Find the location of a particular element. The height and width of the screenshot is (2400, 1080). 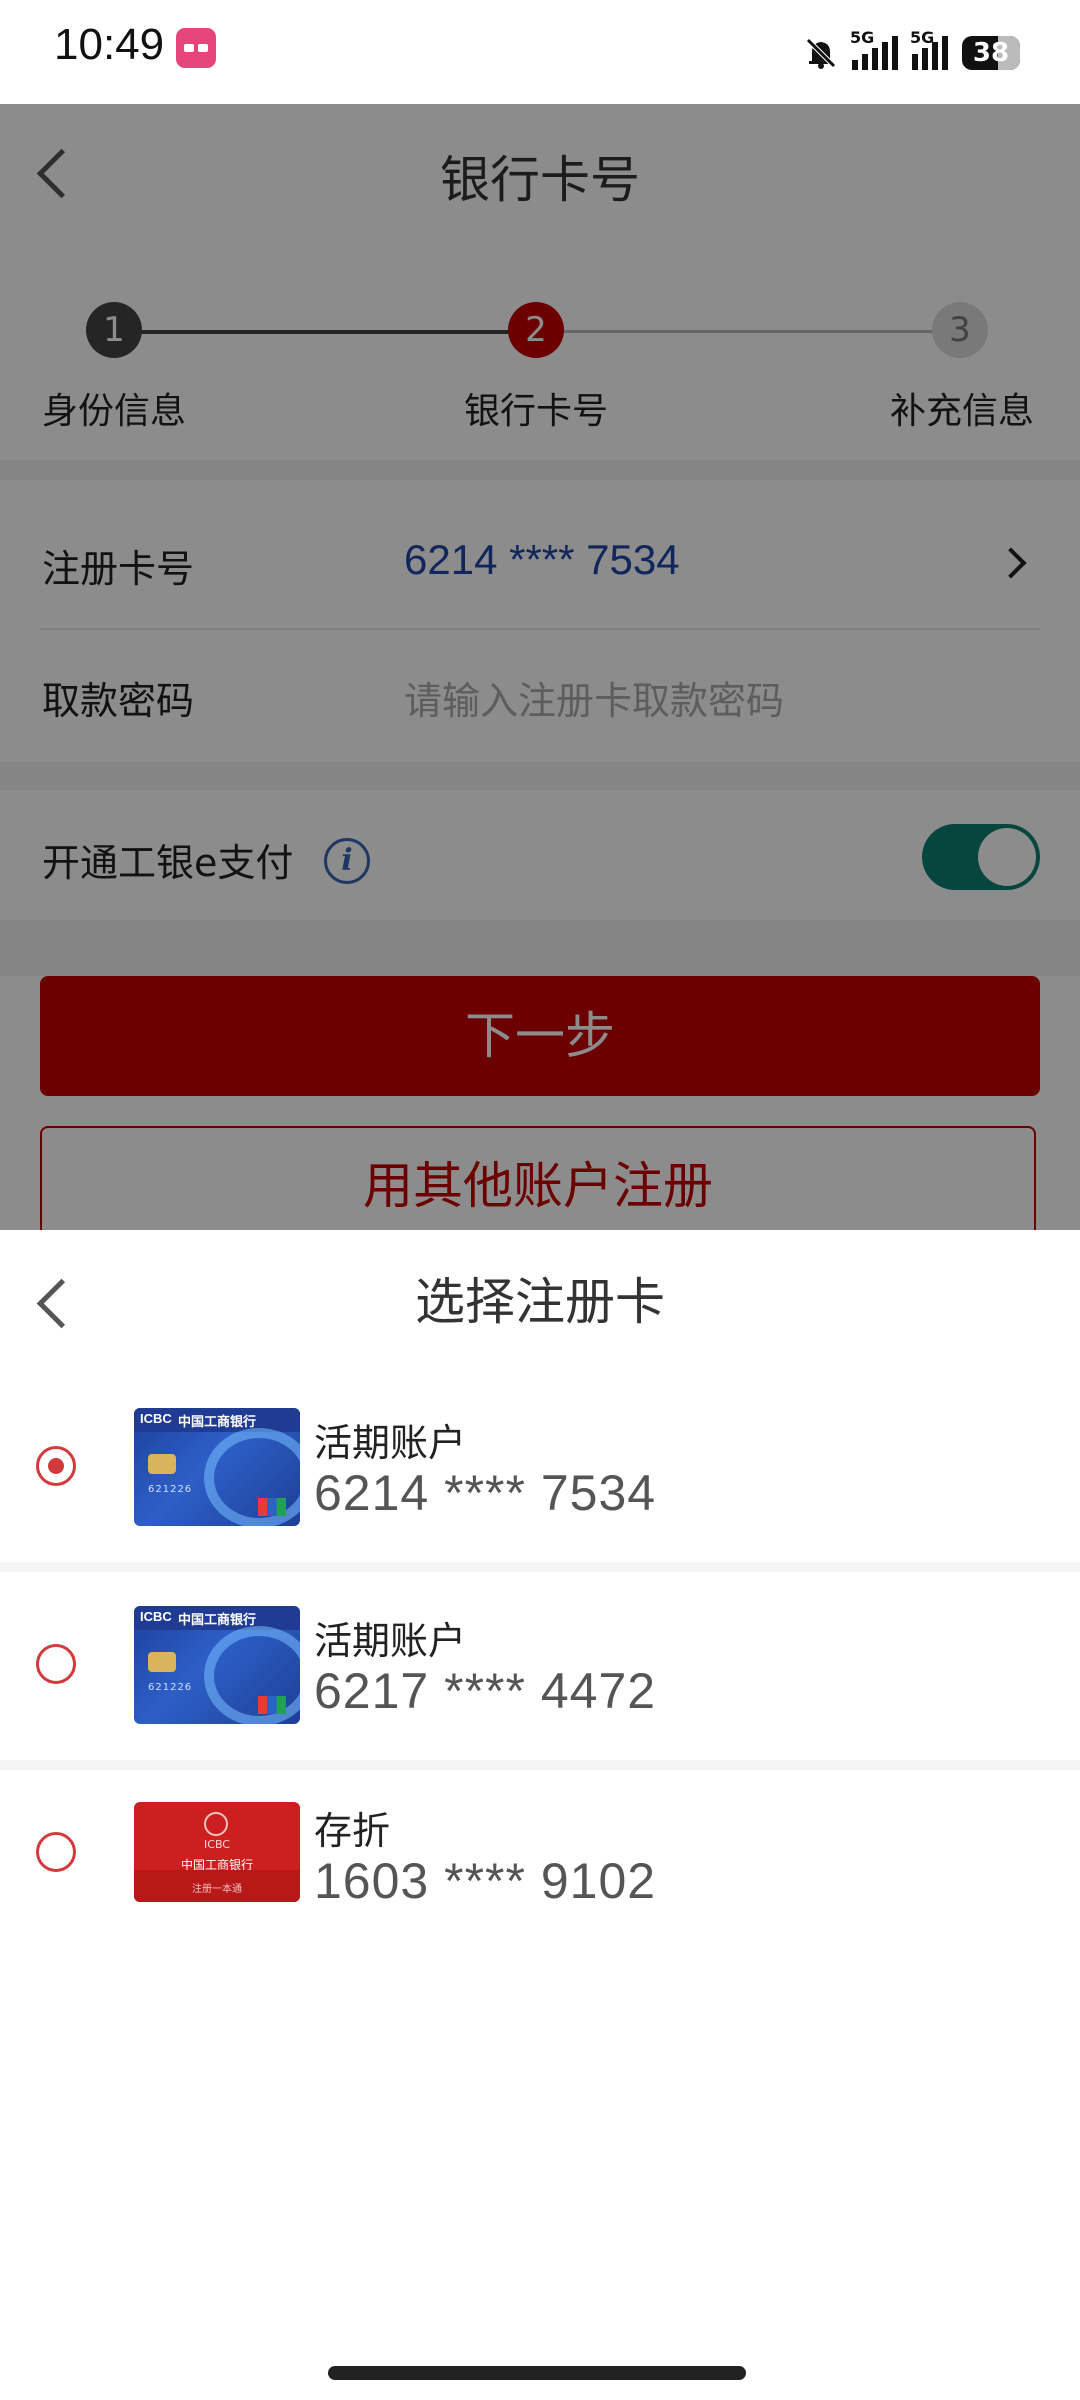

status-time: 10:49 is located at coordinates (109, 44).